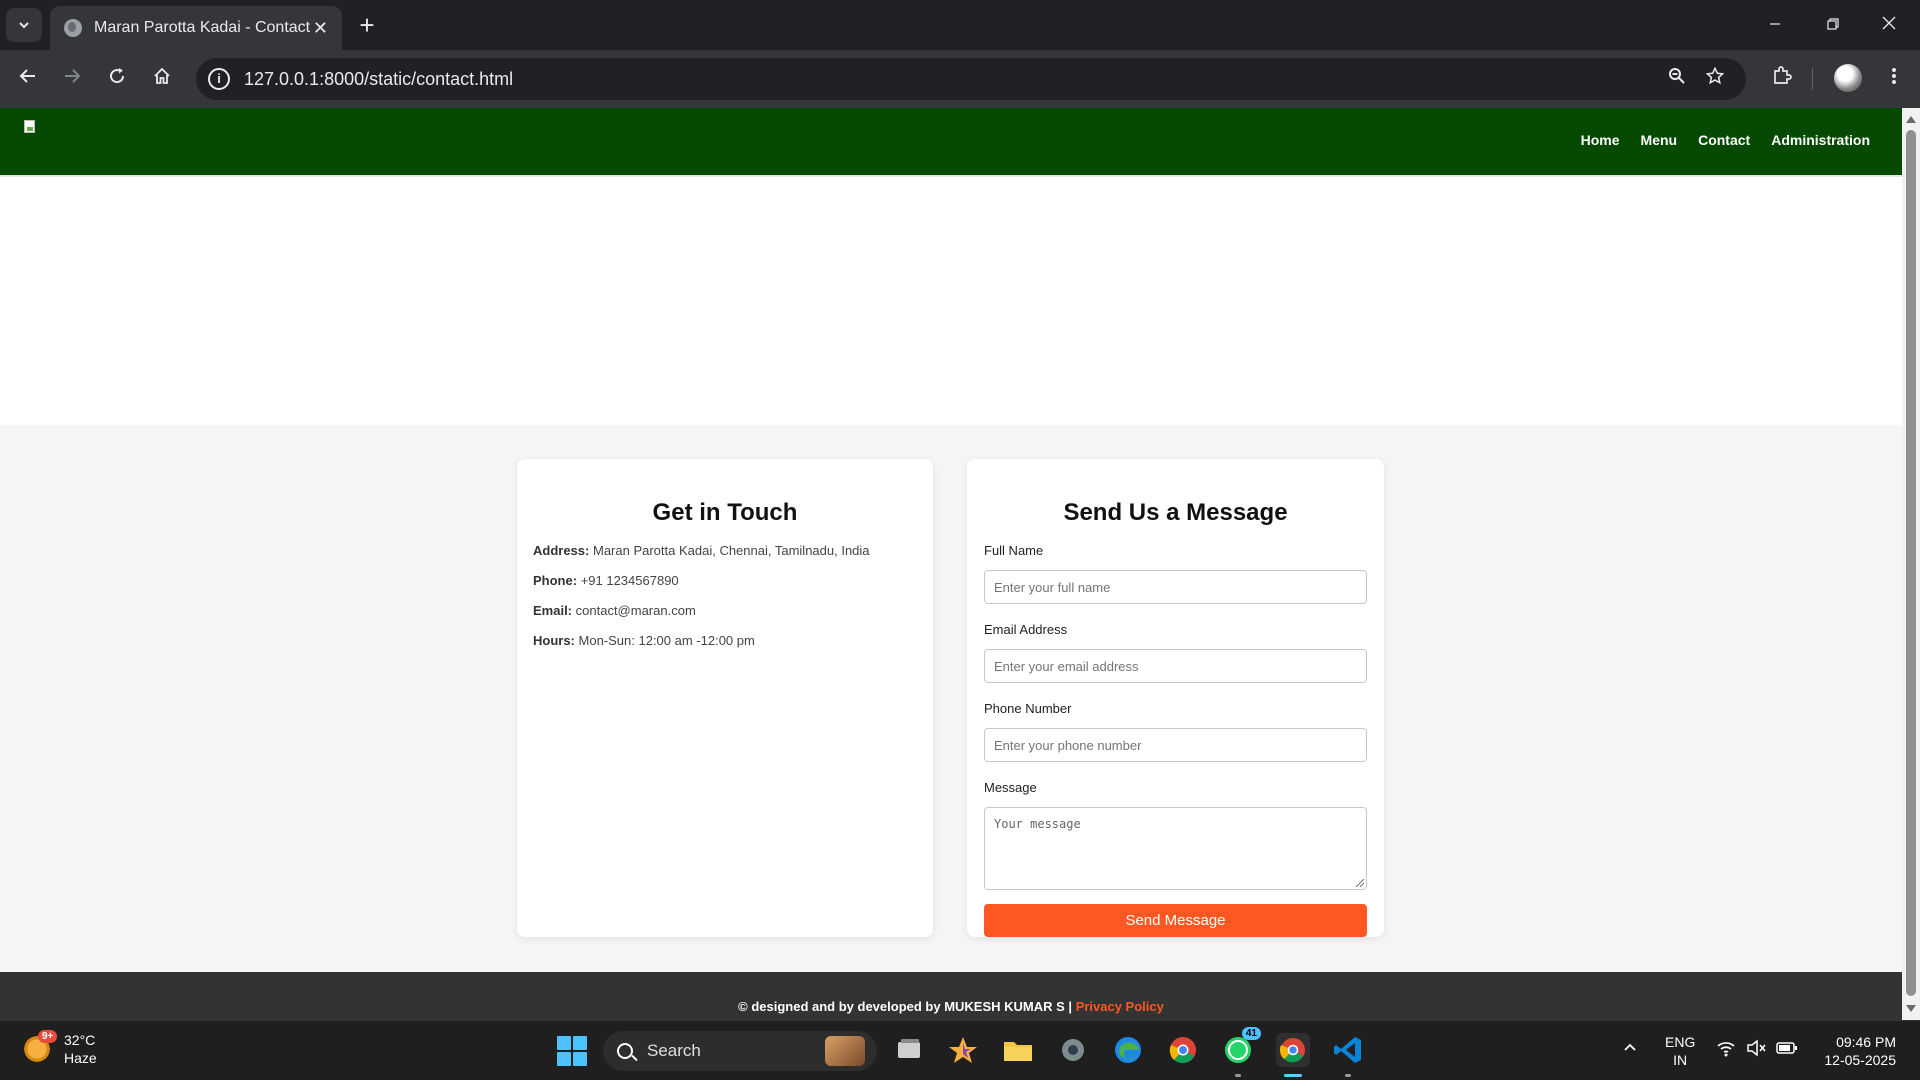 This screenshot has height=1080, width=1920. What do you see at coordinates (951, 141) in the screenshot?
I see `site-header: Home Menu Contact Administration` at bounding box center [951, 141].